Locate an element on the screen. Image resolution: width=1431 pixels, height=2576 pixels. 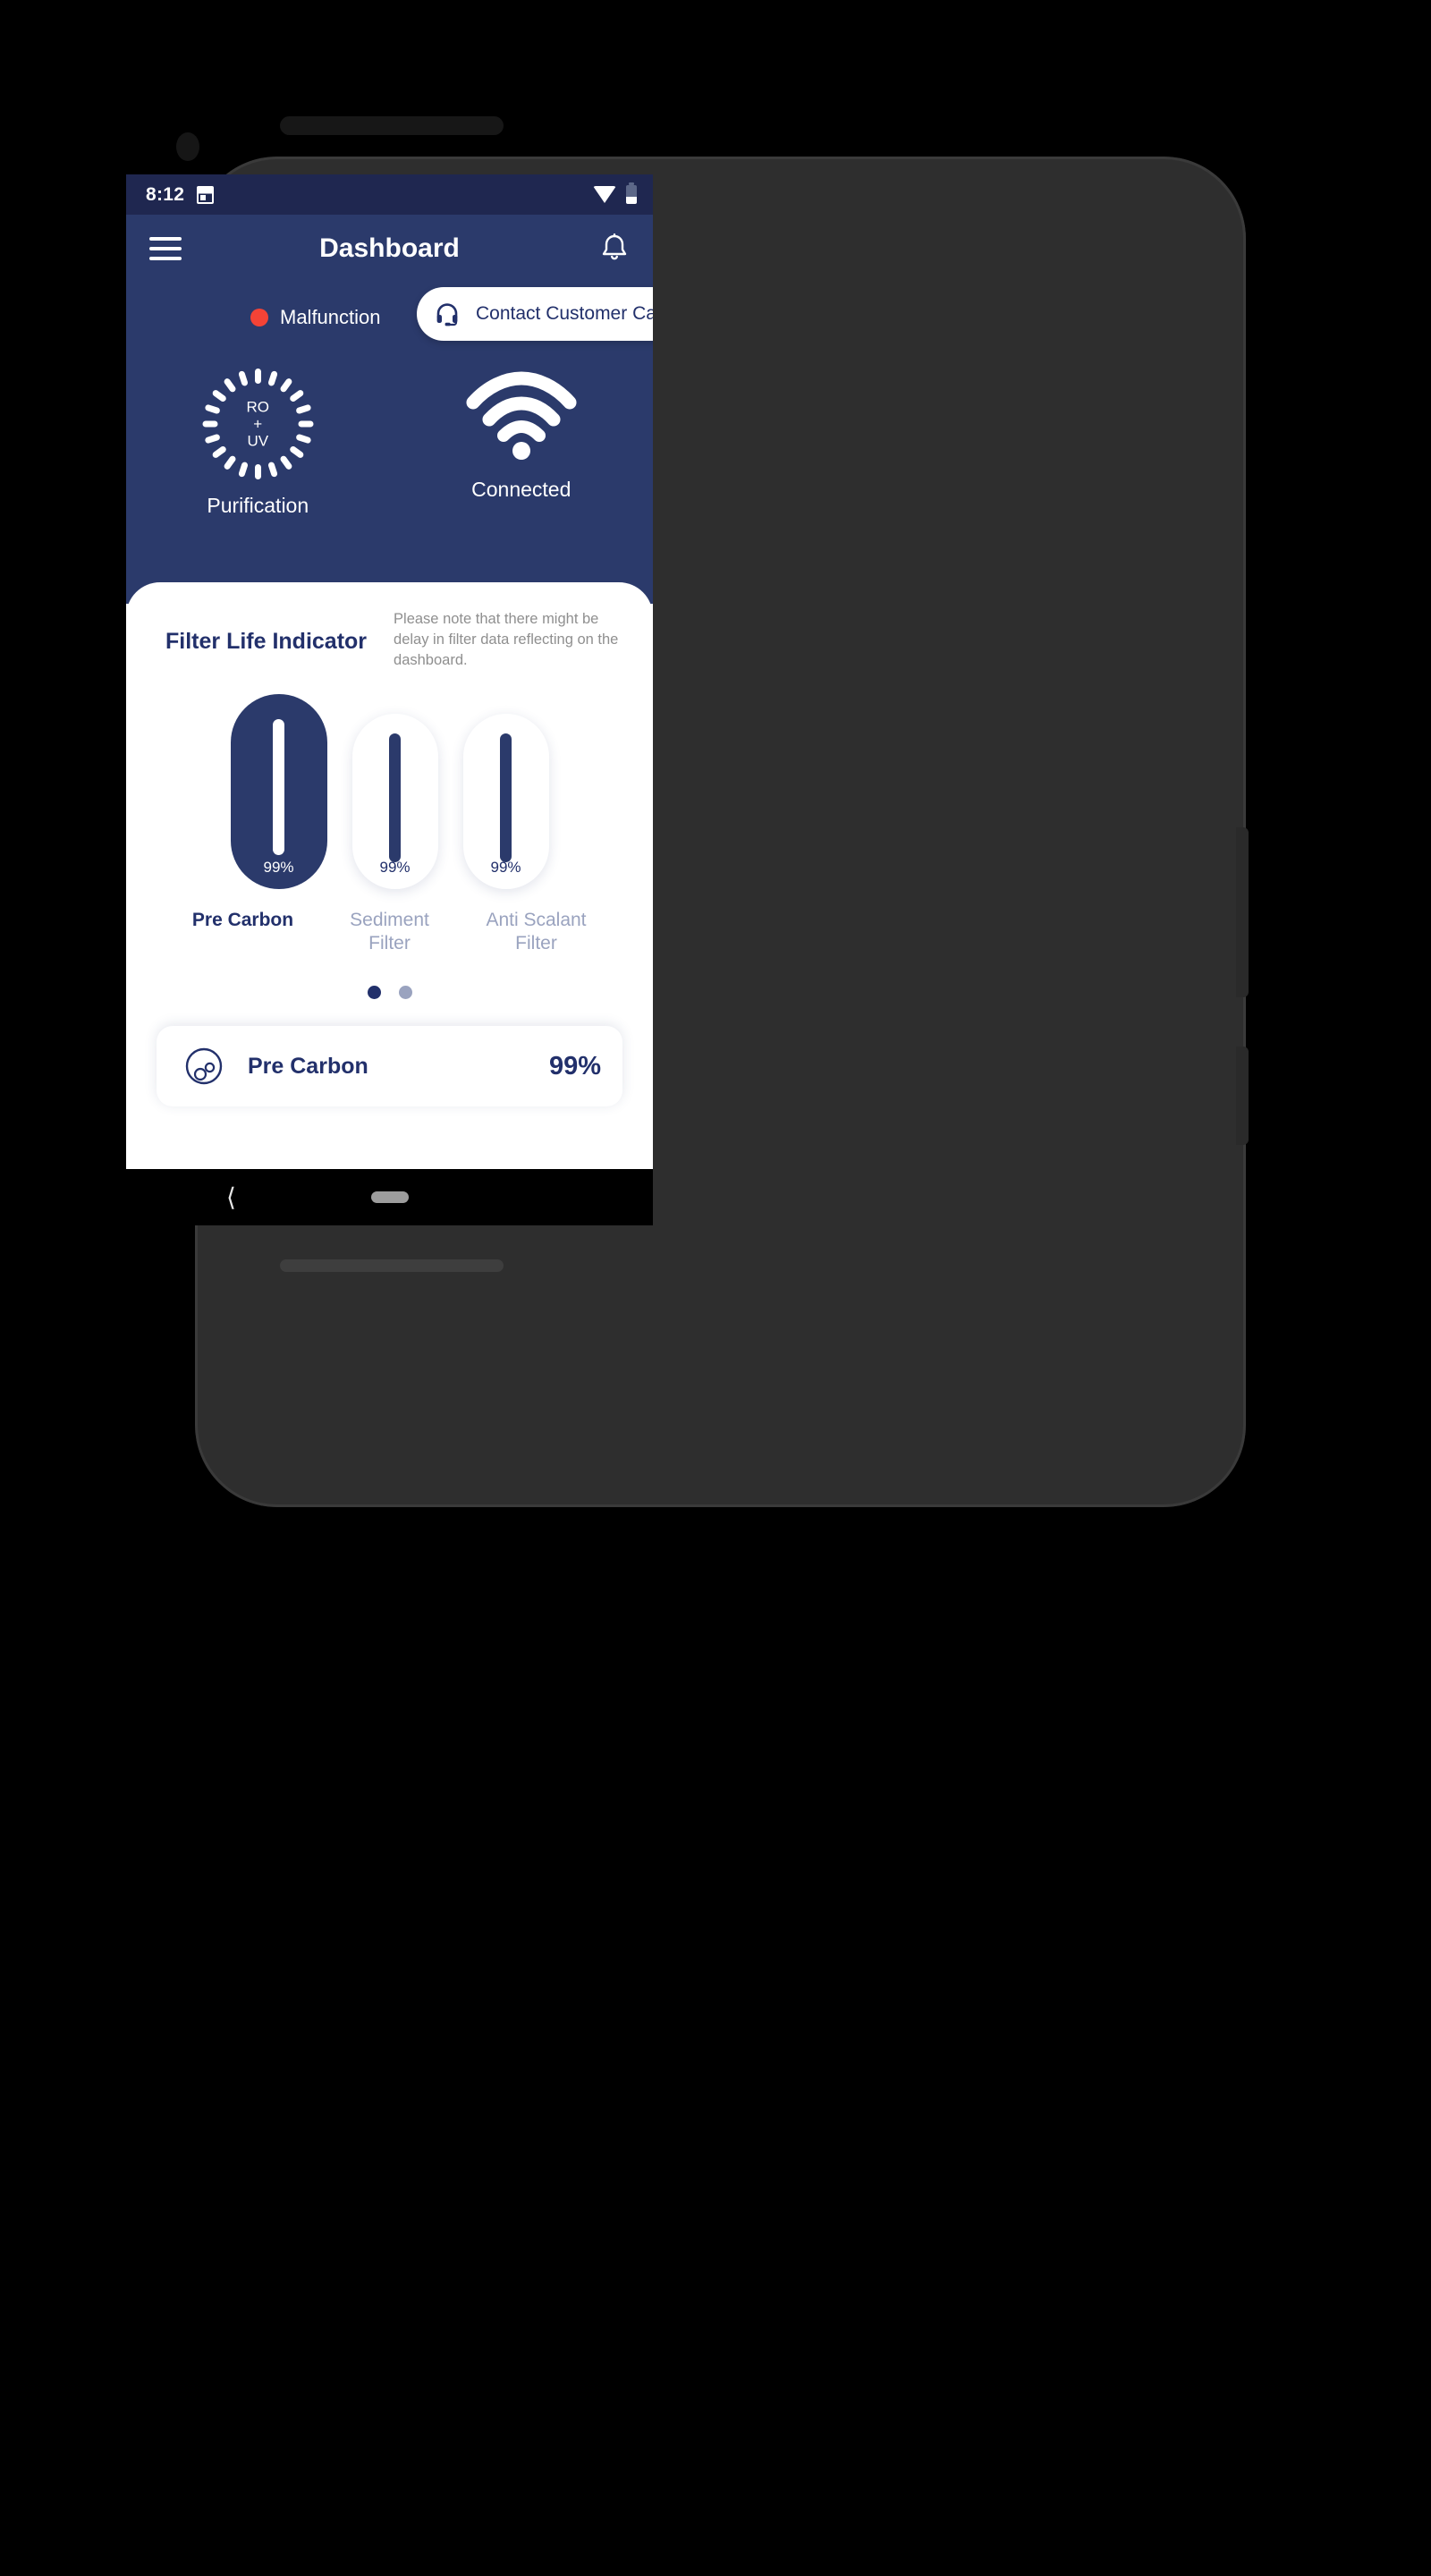
filter-detail-name: Pre Carbon is located at coordinates (308, 1066).